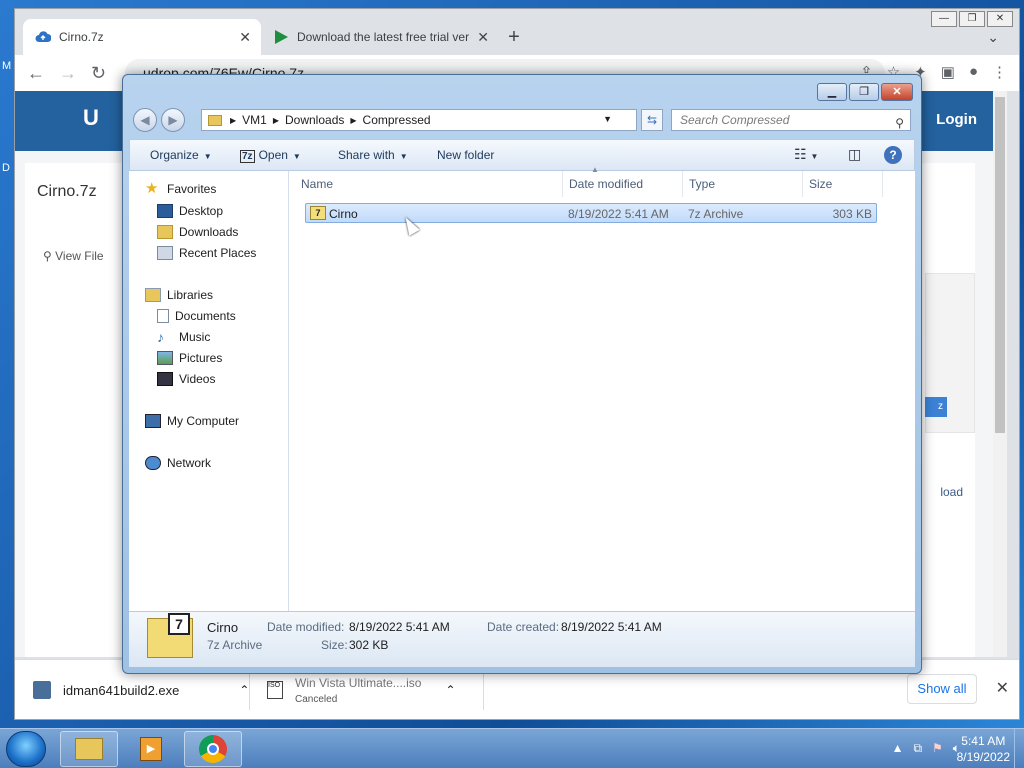 The image size is (1024, 768). I want to click on nav-label: Network, so click(189, 463).